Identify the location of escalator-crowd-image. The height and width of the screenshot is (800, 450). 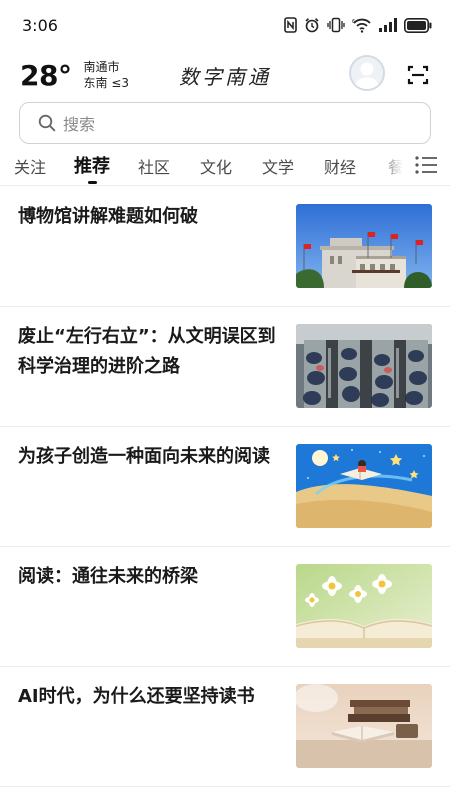
(364, 366).